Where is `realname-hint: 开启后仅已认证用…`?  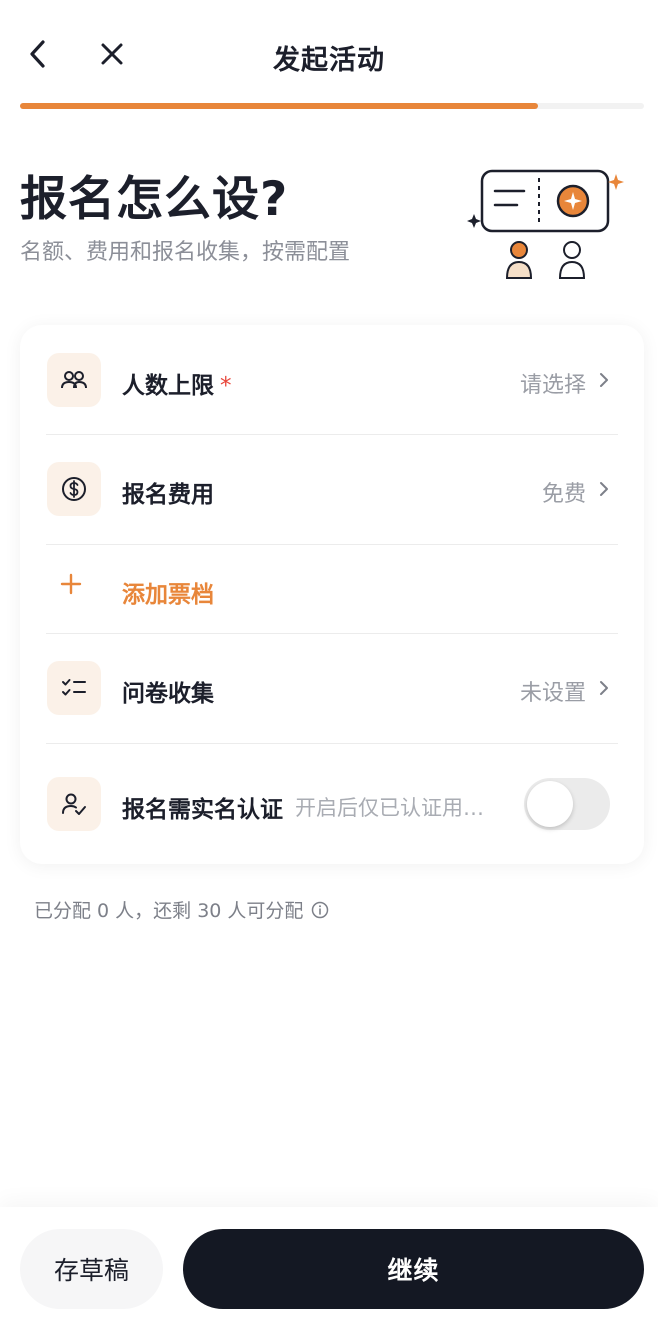
realname-hint: 开启后仅已认证用… is located at coordinates (389, 808).